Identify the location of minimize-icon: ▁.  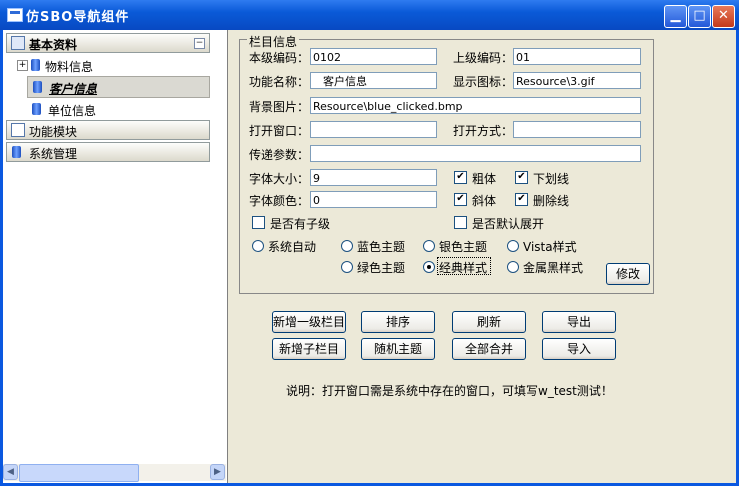
(675, 15).